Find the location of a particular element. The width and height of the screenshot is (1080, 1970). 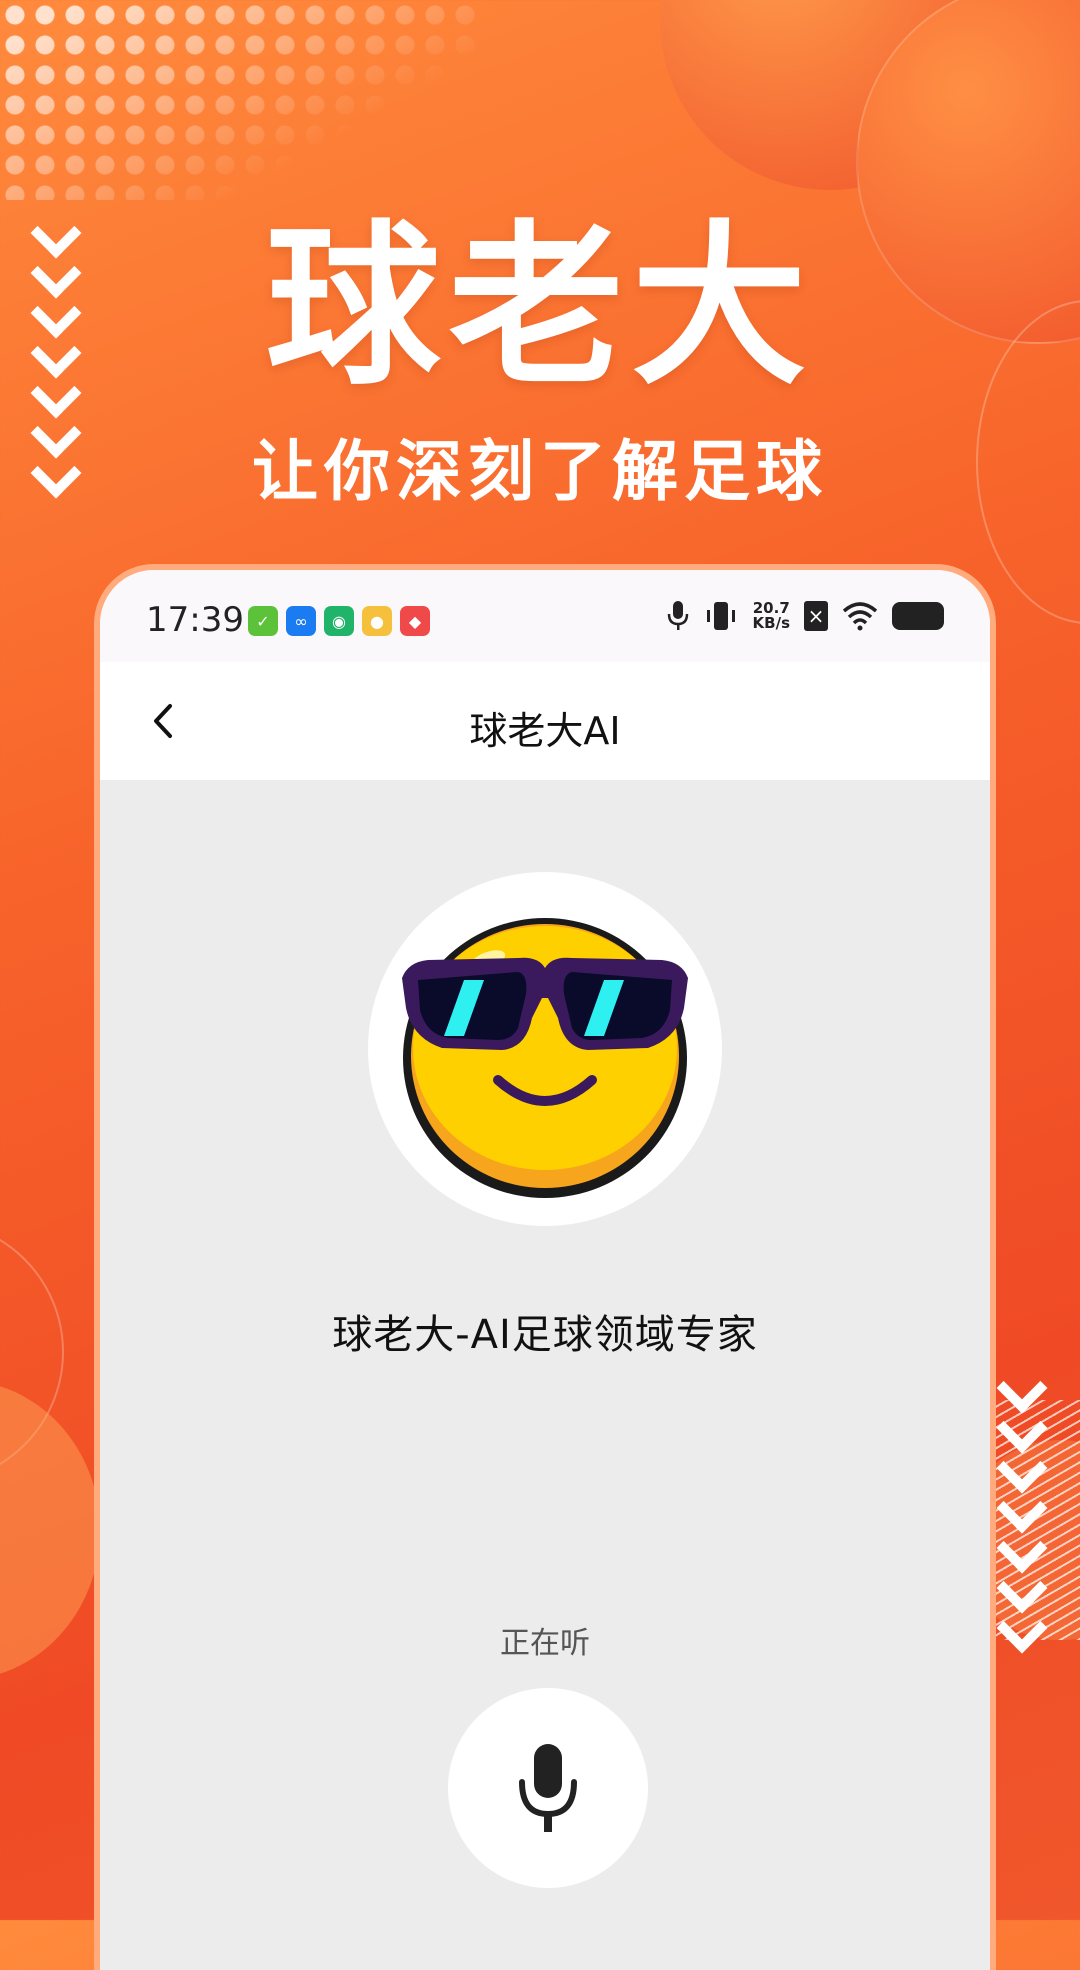

promo-headline: 球老大 is located at coordinates (540, 307).